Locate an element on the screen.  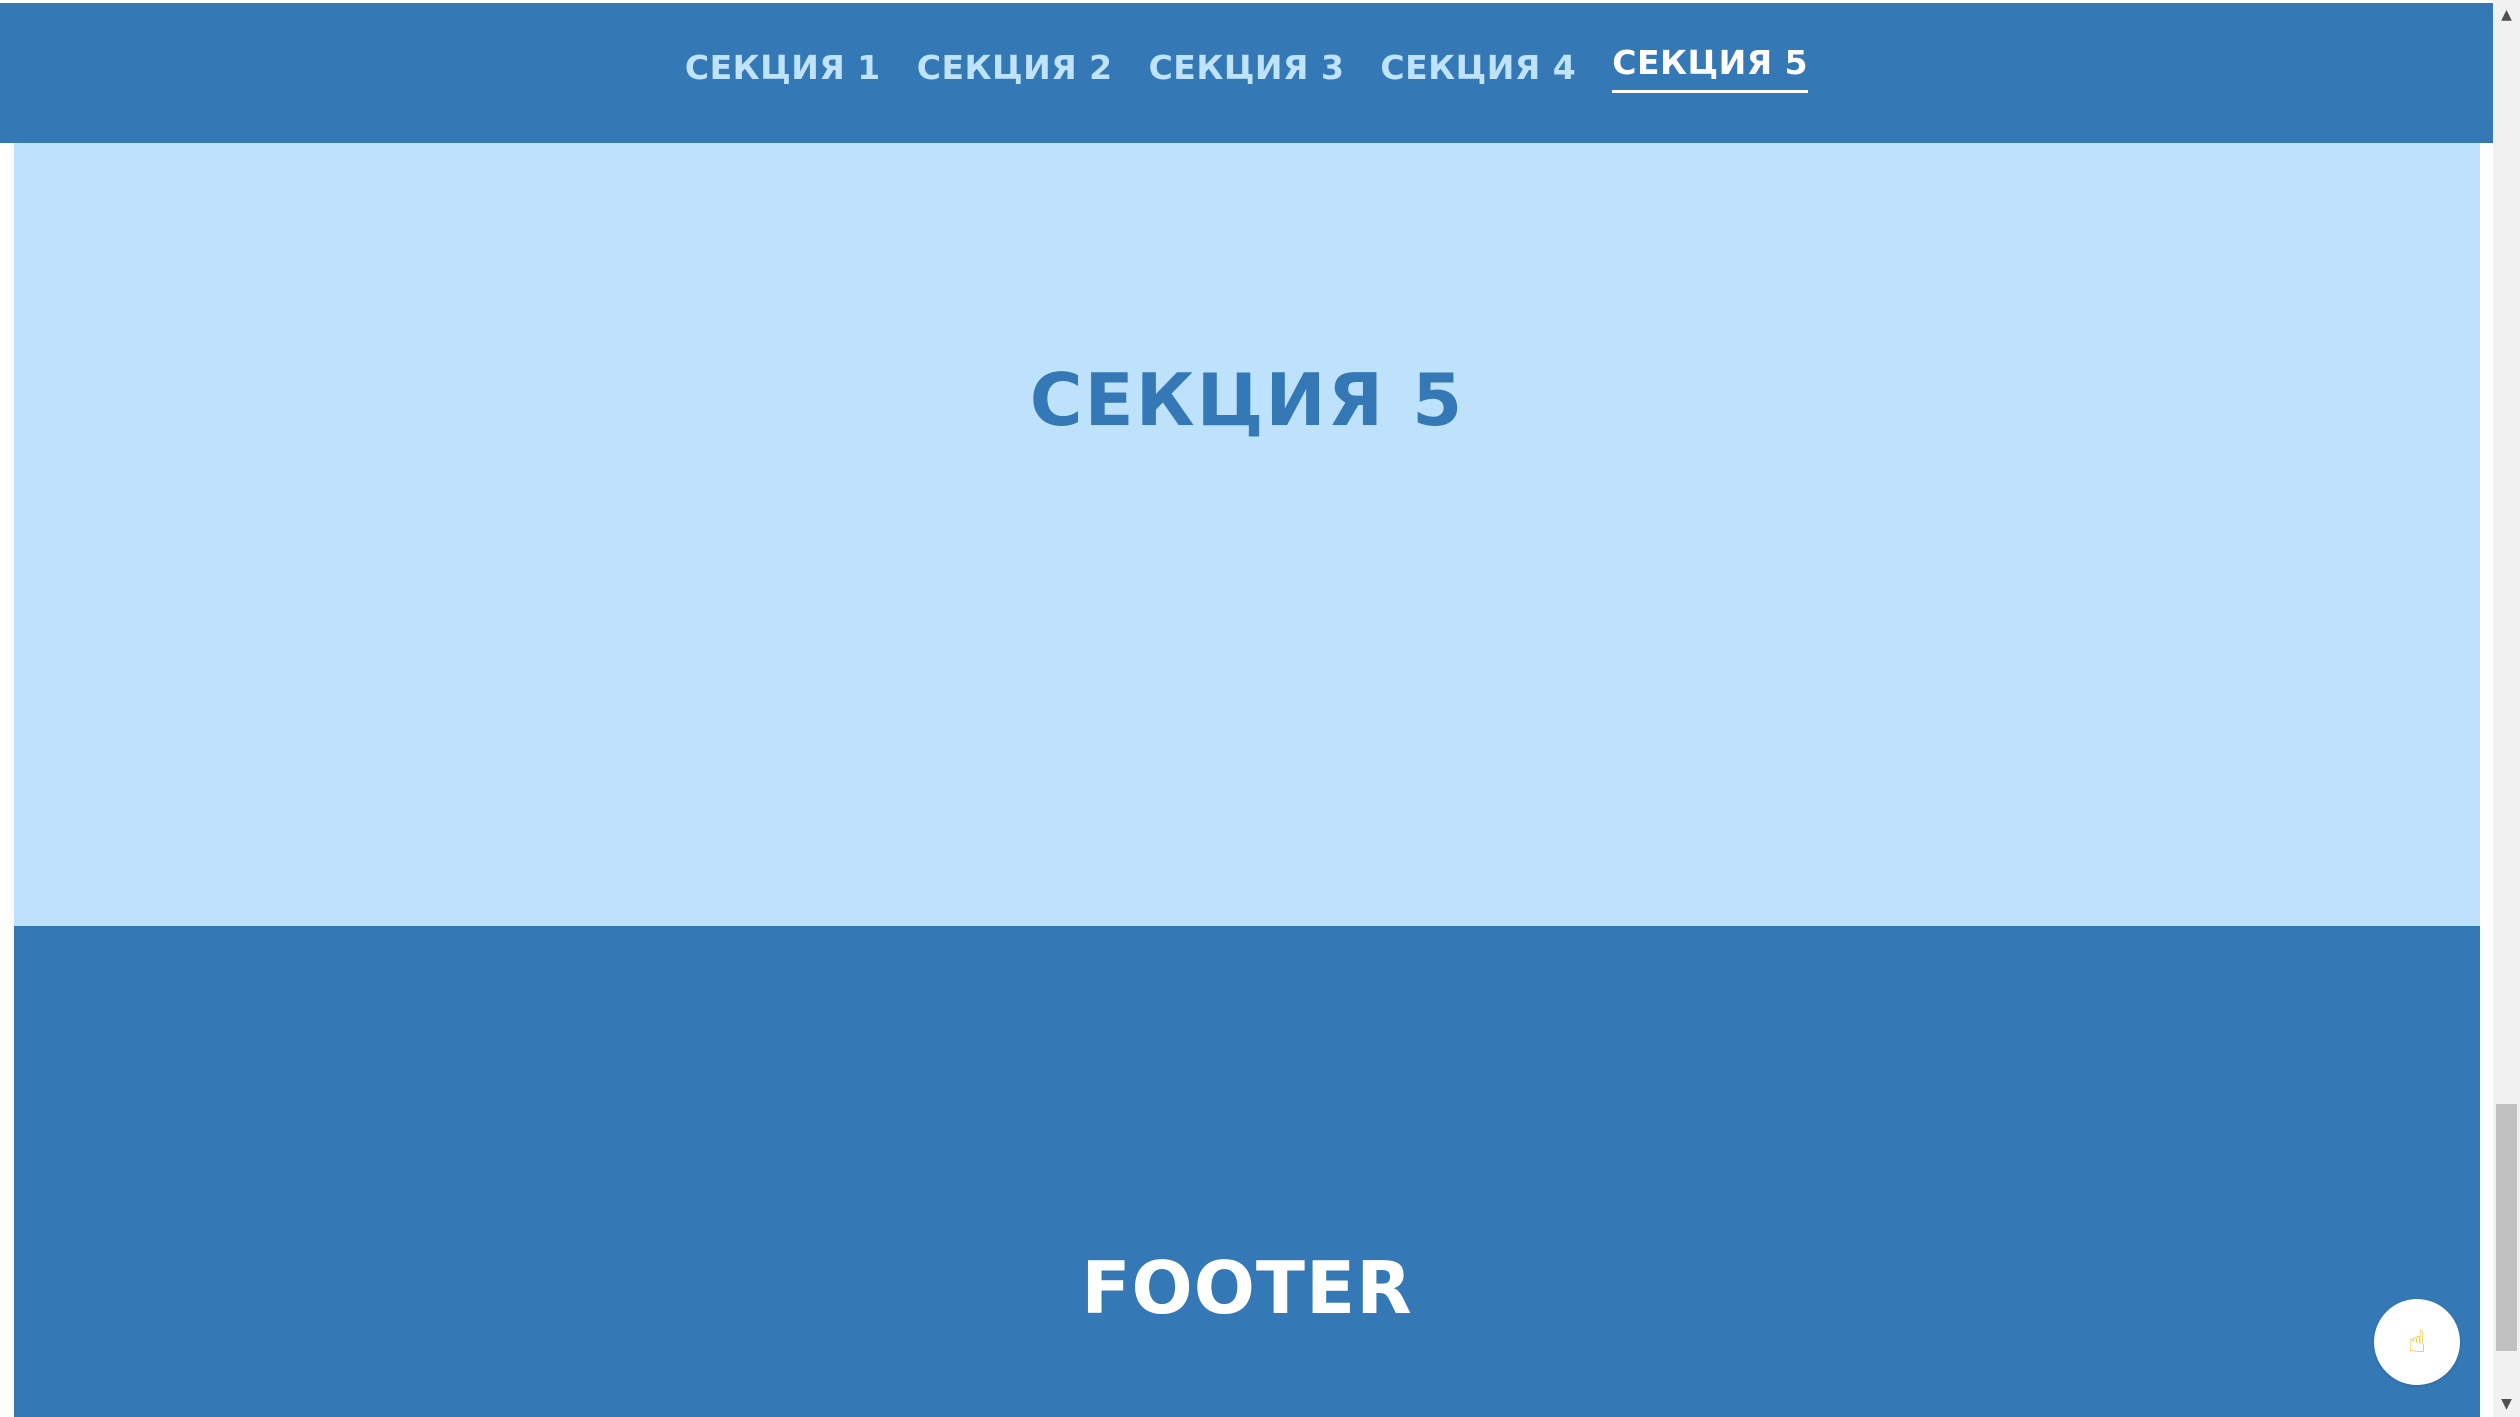
nav-link-section-4: СЕКЦИЯ 4 is located at coordinates (1478, 73).